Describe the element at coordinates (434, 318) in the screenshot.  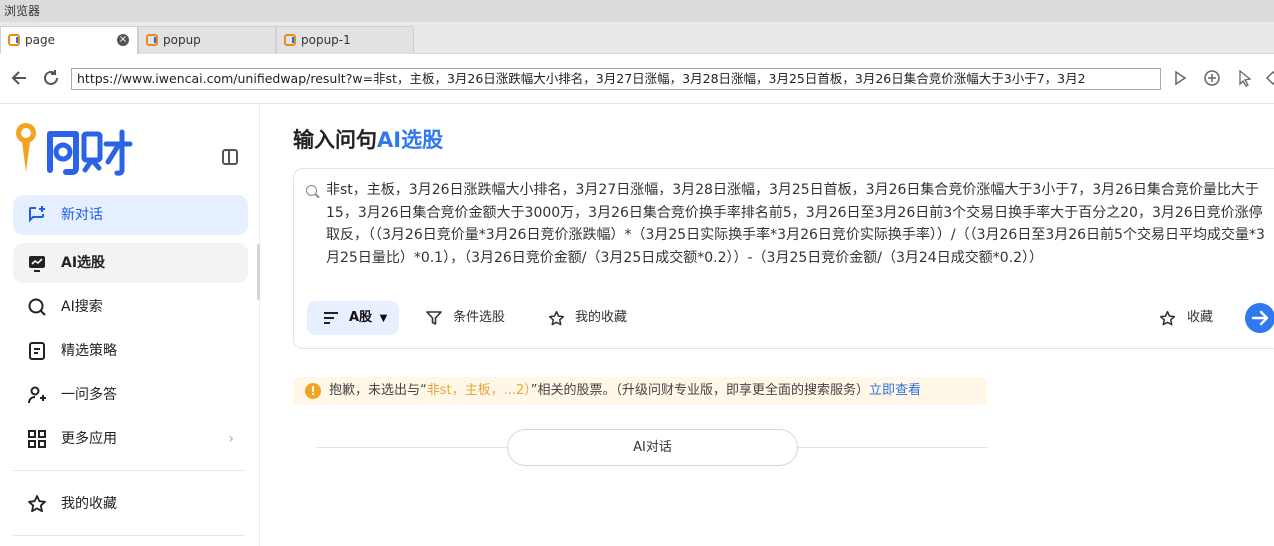
I see `filter-icon` at that location.